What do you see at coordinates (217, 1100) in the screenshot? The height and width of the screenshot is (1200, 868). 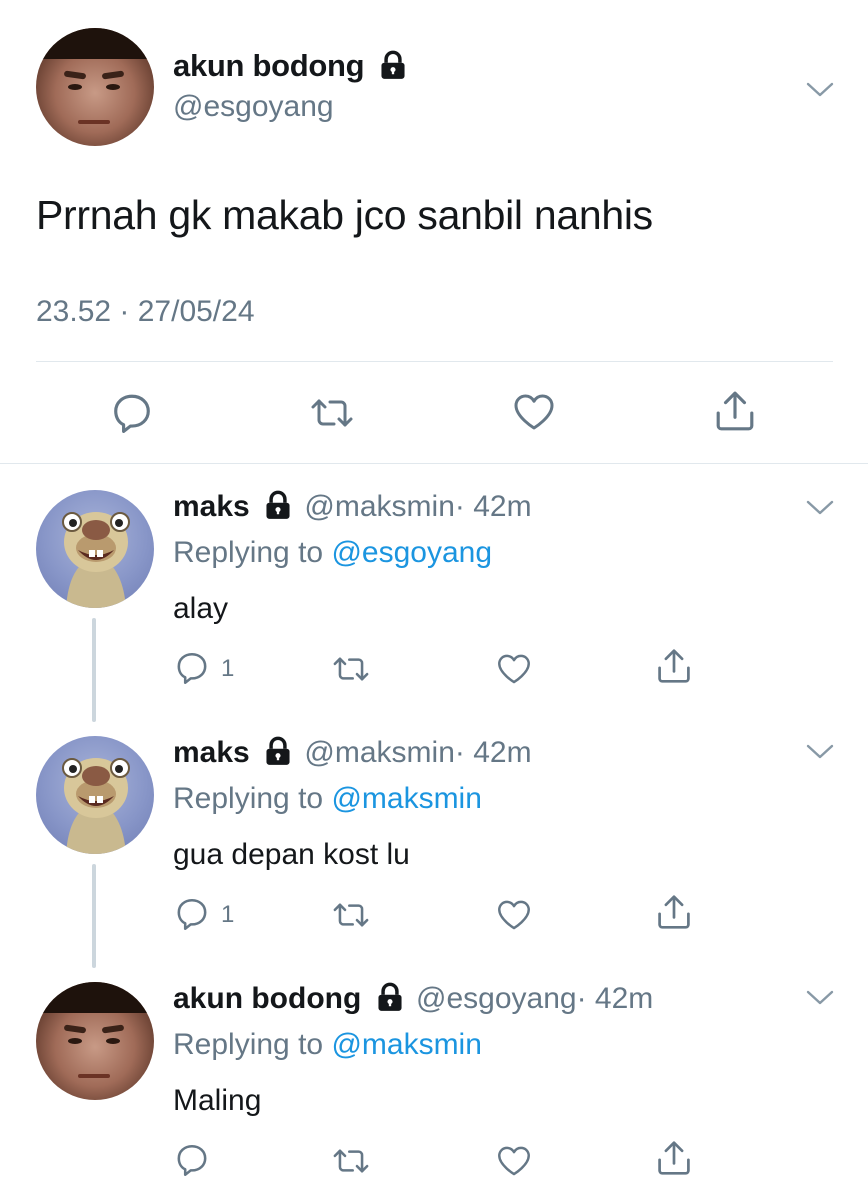 I see `reply-text: Maling` at bounding box center [217, 1100].